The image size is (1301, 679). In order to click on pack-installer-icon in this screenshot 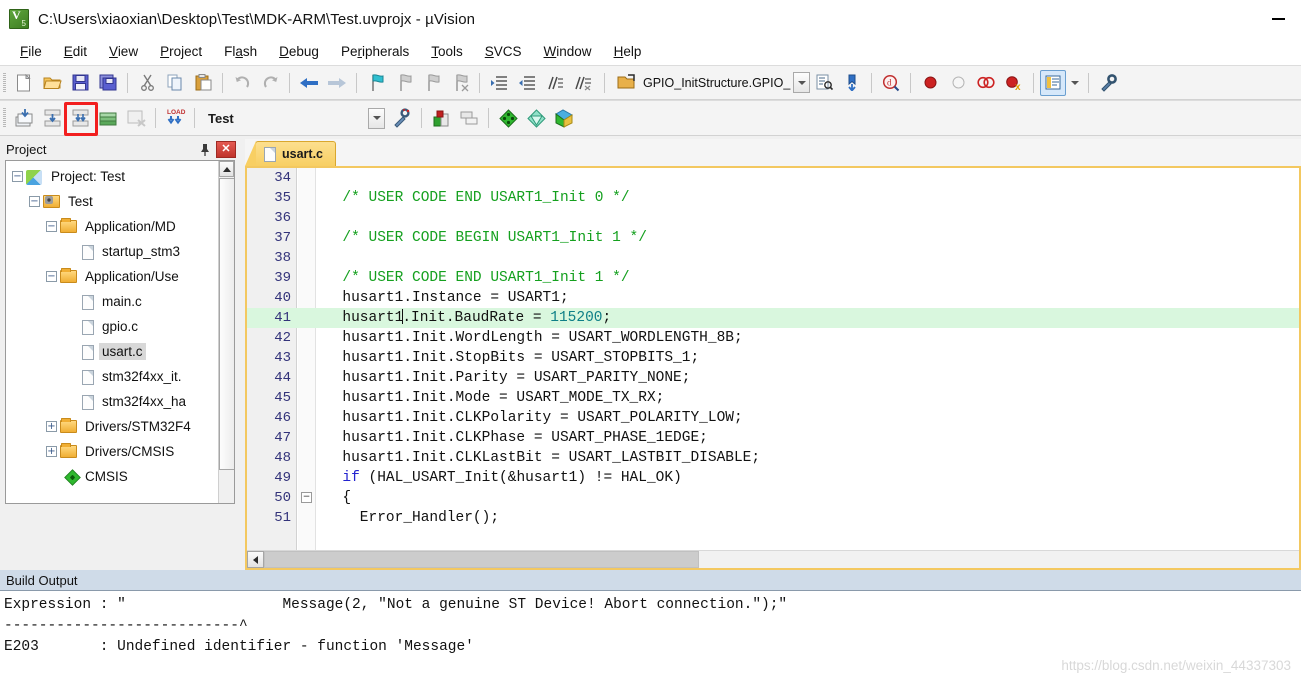, I will do `click(508, 118)`.